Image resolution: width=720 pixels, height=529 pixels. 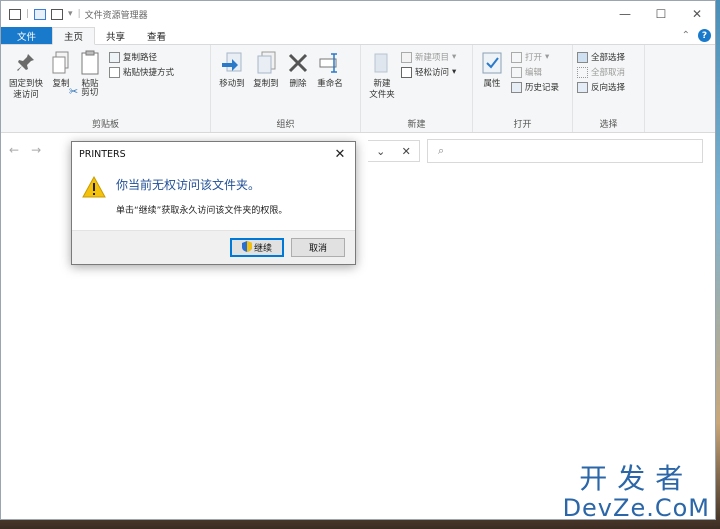 I want to click on paste-icon, so click(x=90, y=63).